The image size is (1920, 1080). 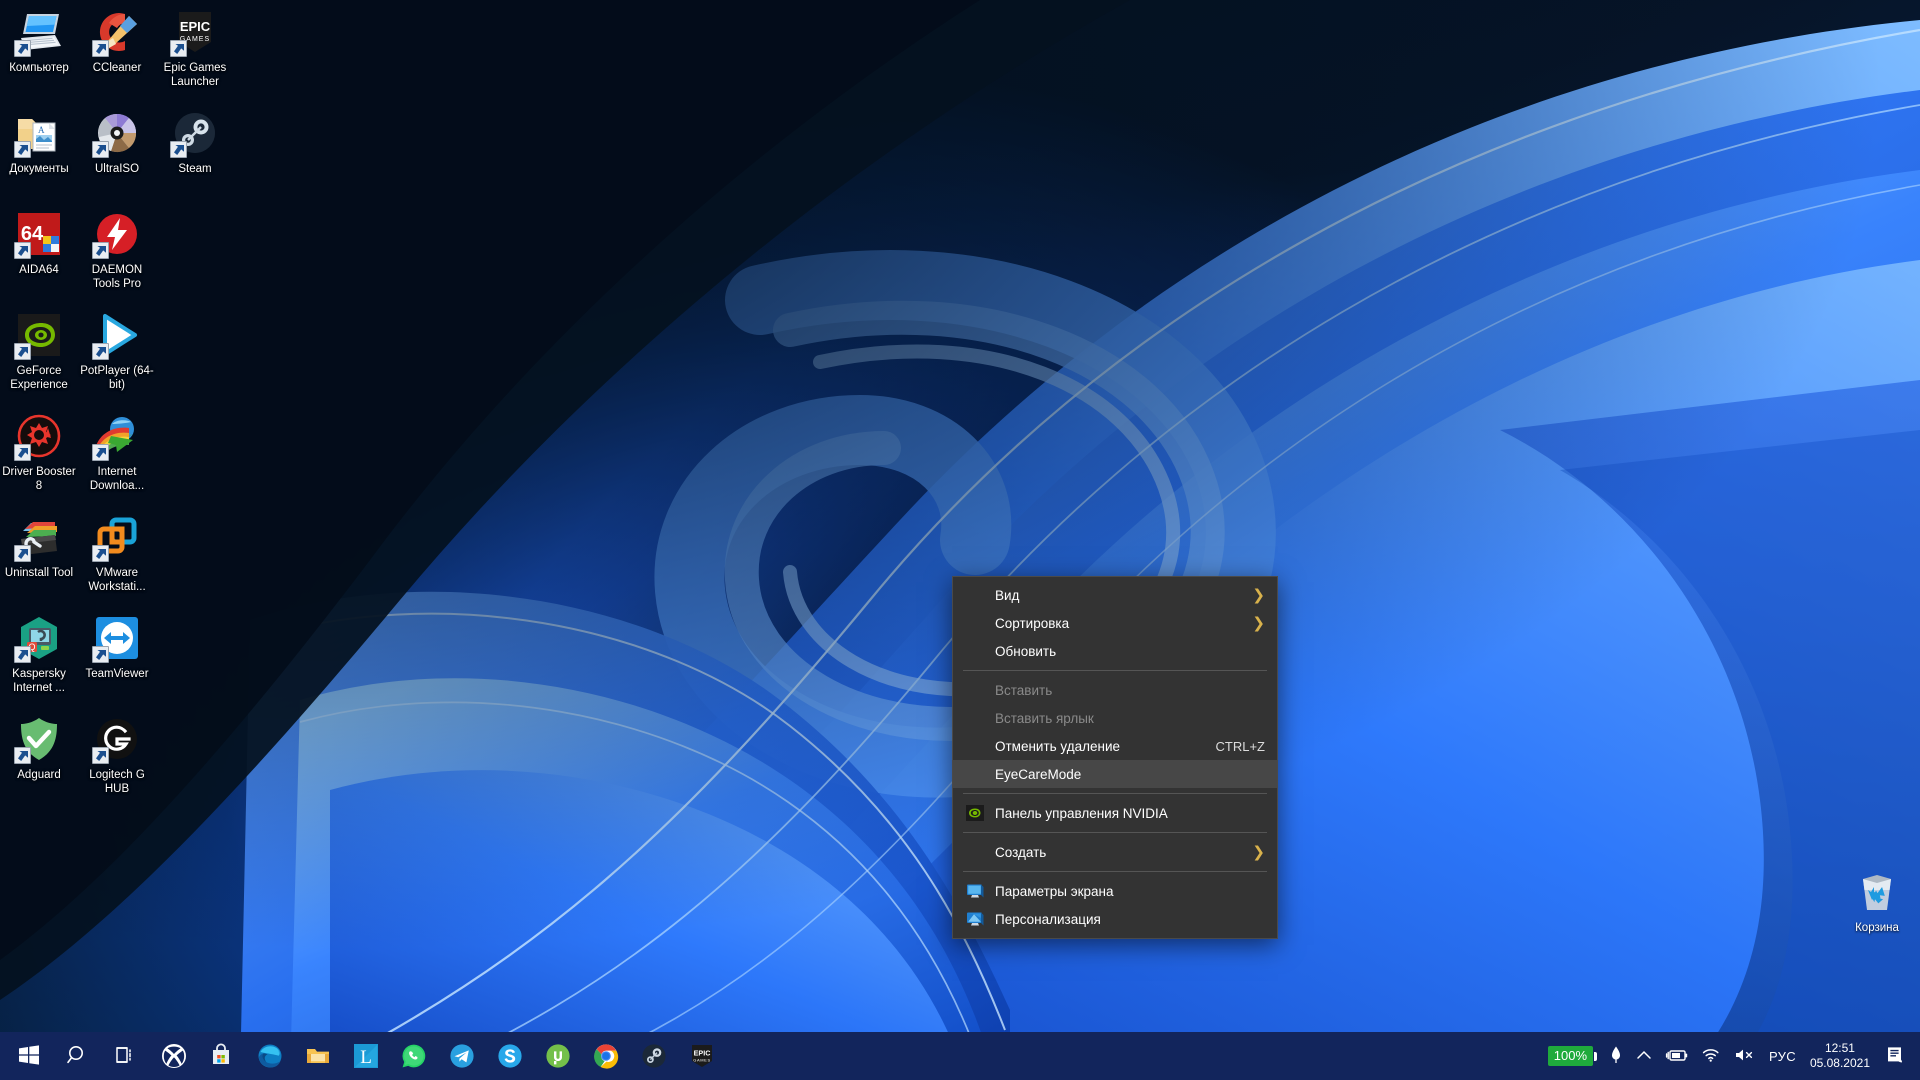 What do you see at coordinates (1058, 746) in the screenshot?
I see `context-menu-label: Отменить удаление` at bounding box center [1058, 746].